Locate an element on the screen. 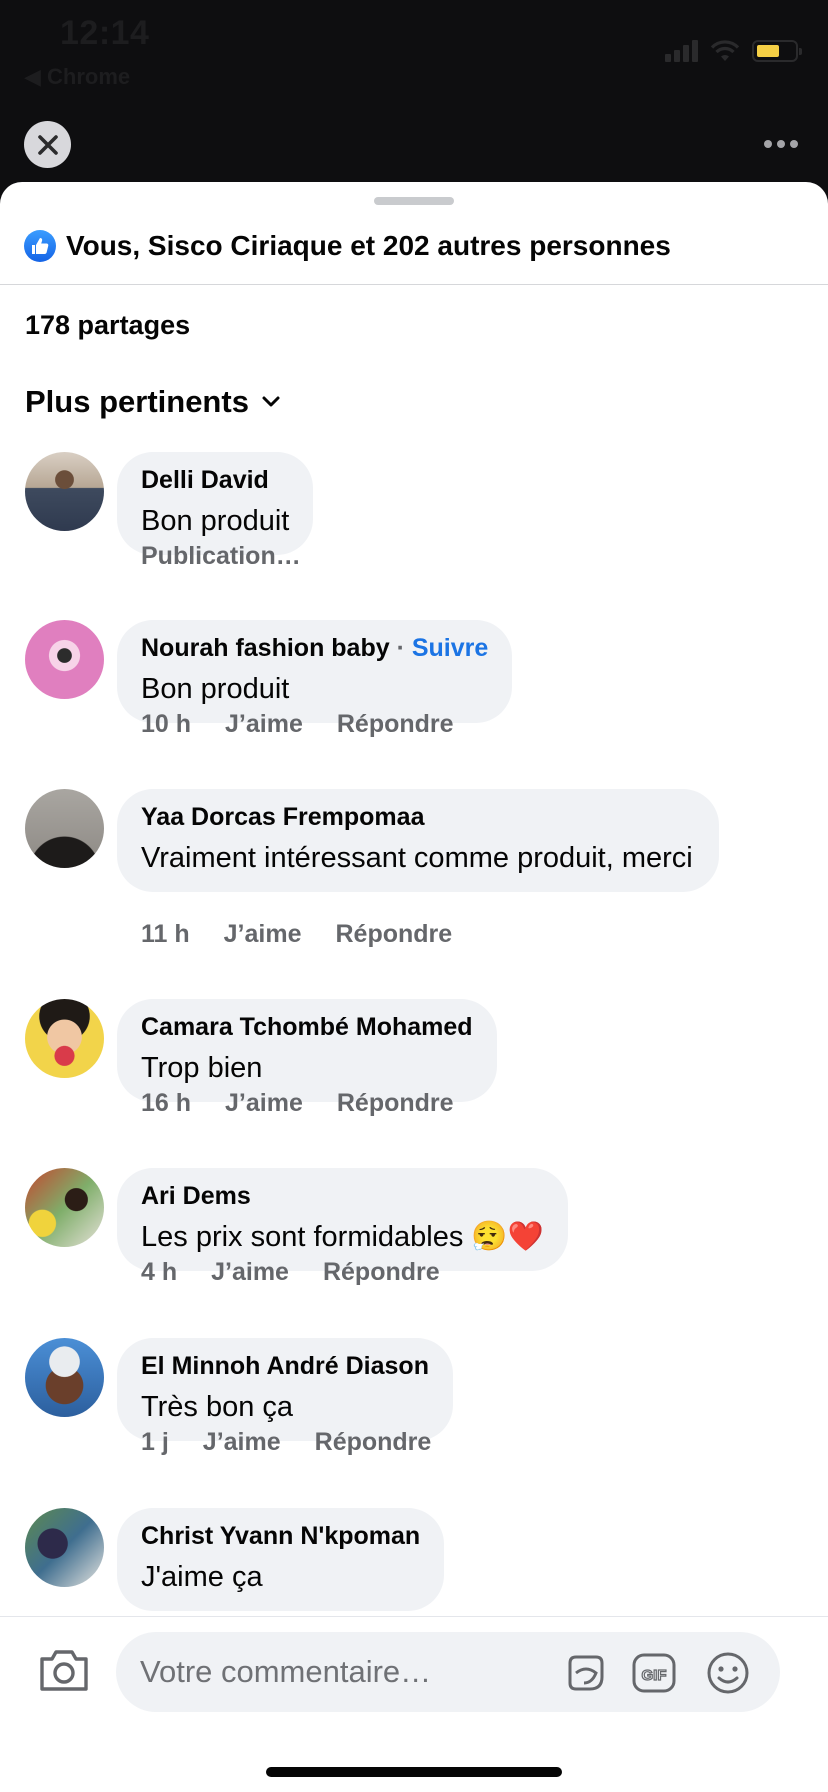 This screenshot has height=1792, width=828. follow-button: Suivre is located at coordinates (450, 648).